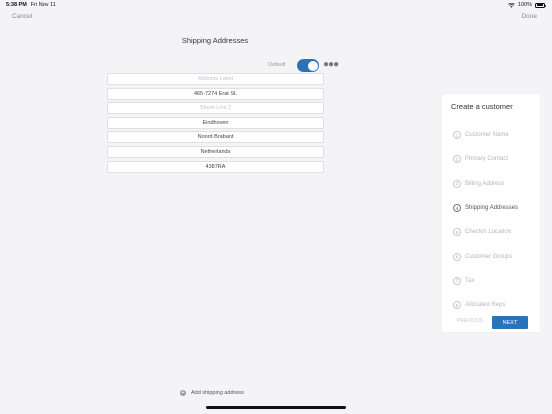 The height and width of the screenshot is (414, 552). I want to click on step-allocated-reps: 8 Allocated Reps, so click(485, 305).